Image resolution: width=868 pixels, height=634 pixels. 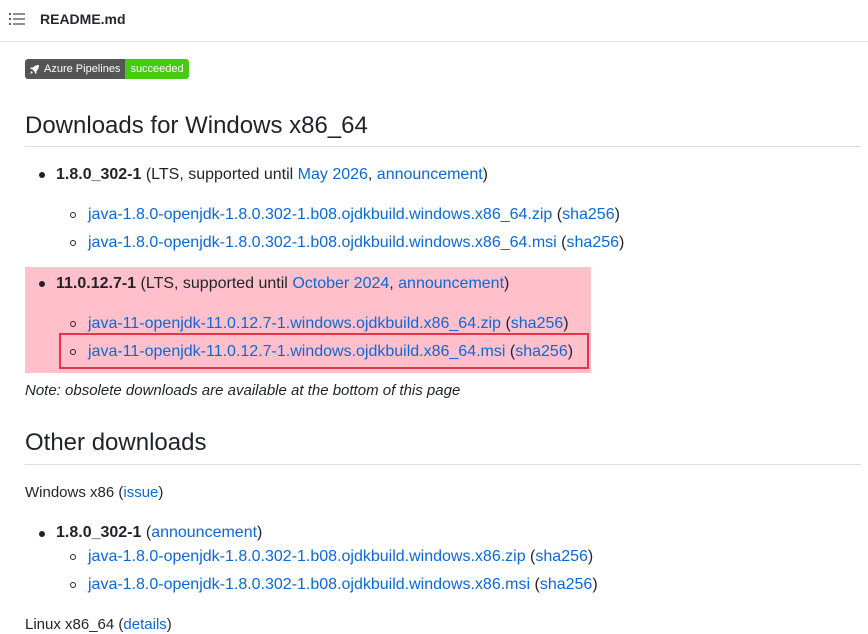 I want to click on azure-pipelines-badge: Azure Pipelines succeeded, so click(x=107, y=69).